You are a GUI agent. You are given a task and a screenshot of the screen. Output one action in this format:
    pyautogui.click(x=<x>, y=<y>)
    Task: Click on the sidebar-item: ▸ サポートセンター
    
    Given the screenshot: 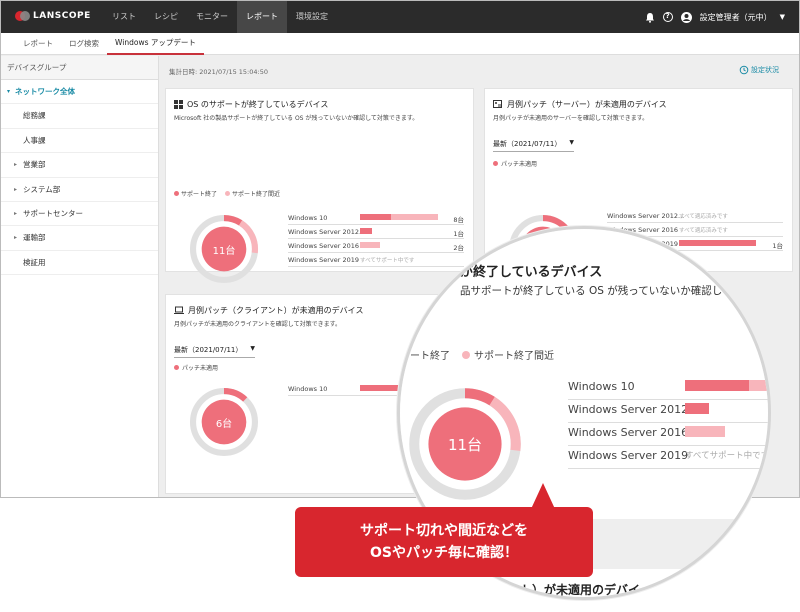 What is the action you would take?
    pyautogui.click(x=79, y=214)
    